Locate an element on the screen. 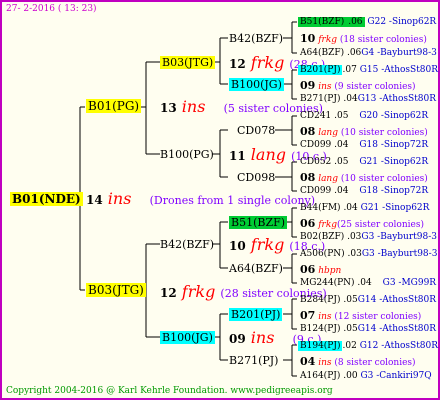 The width and height of the screenshot is (440, 400). node-b03jtg-name: B03(JTG) is located at coordinates (188, 62).